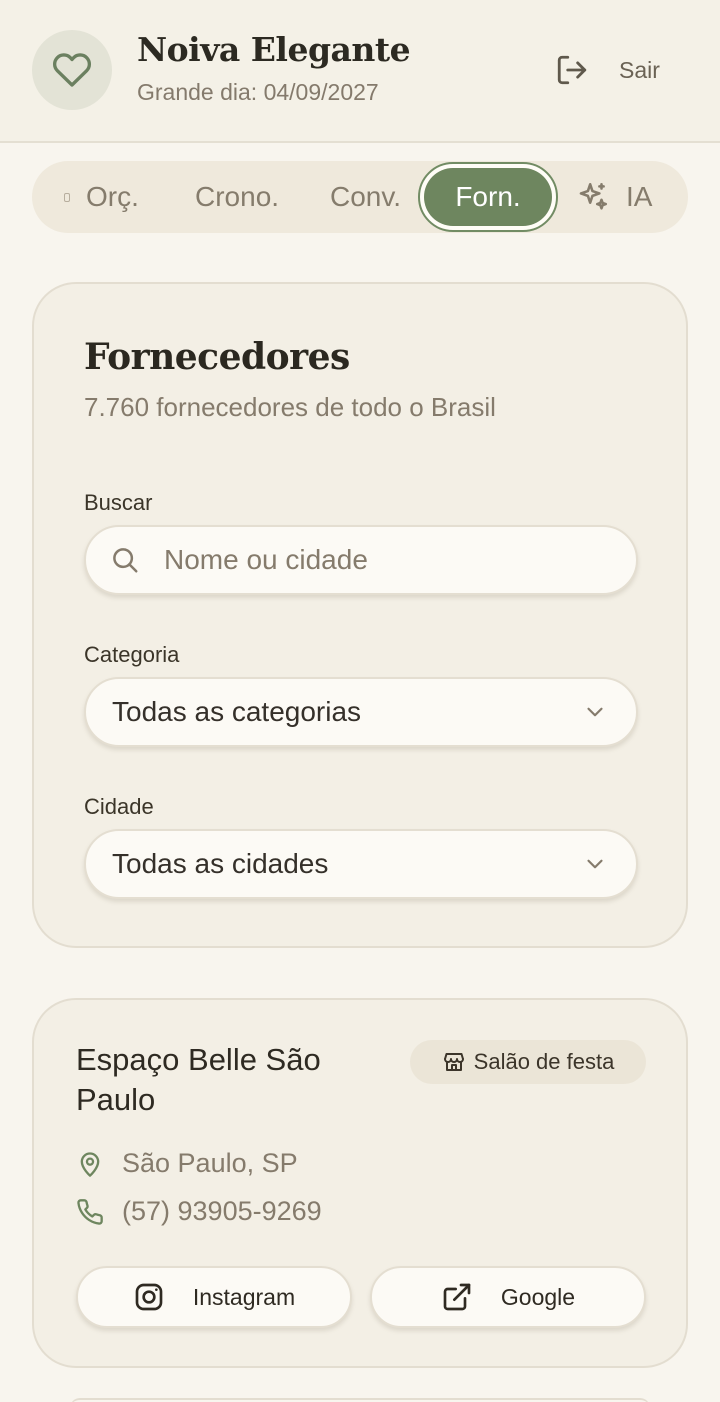 This screenshot has height=1402, width=720. What do you see at coordinates (360, 1400) in the screenshot?
I see `next-vendor-card` at bounding box center [360, 1400].